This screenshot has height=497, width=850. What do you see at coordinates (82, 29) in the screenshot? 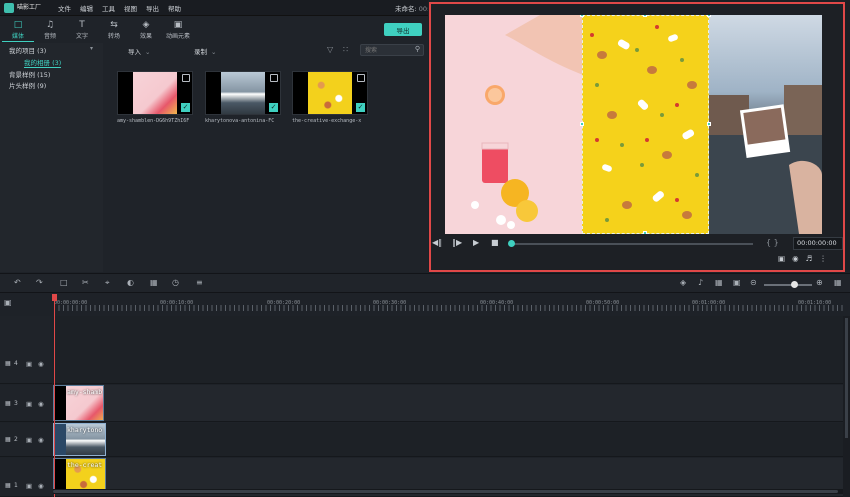
I see `tab-text: T 文字` at bounding box center [82, 29].